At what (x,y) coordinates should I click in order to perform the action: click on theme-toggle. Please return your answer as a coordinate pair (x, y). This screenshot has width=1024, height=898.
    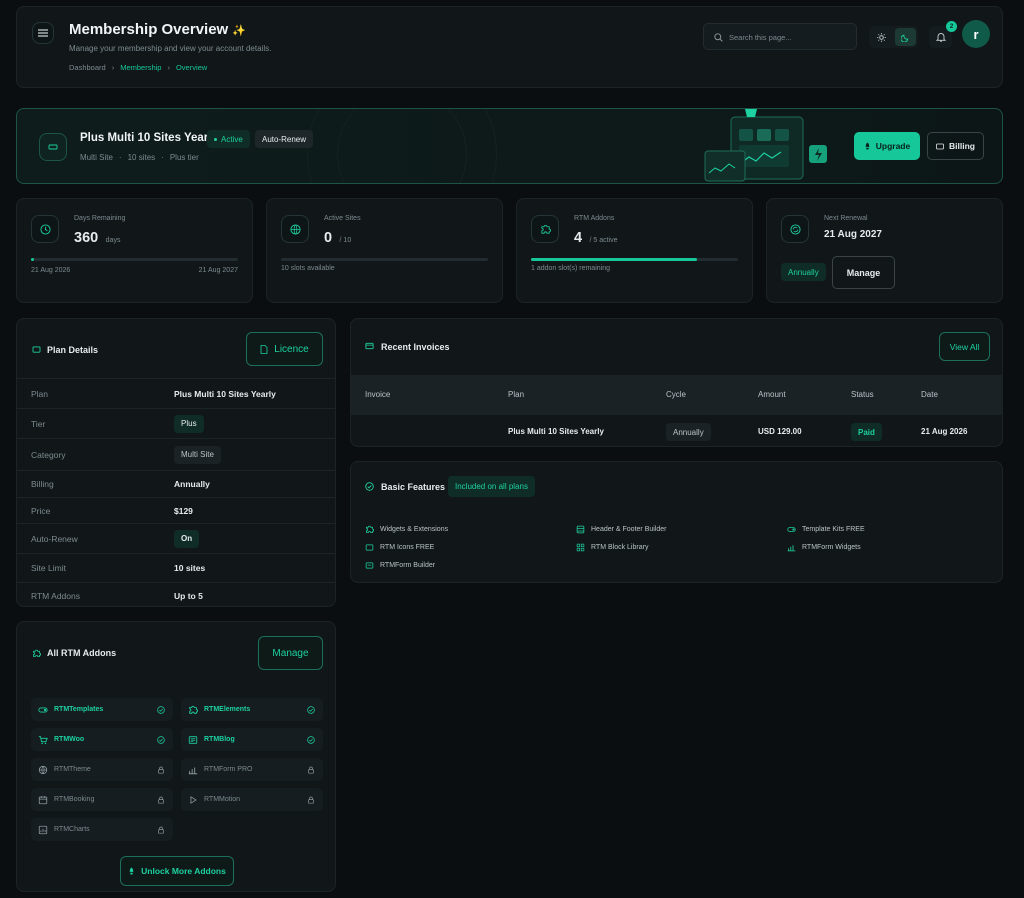
    Looking at the image, I should click on (893, 37).